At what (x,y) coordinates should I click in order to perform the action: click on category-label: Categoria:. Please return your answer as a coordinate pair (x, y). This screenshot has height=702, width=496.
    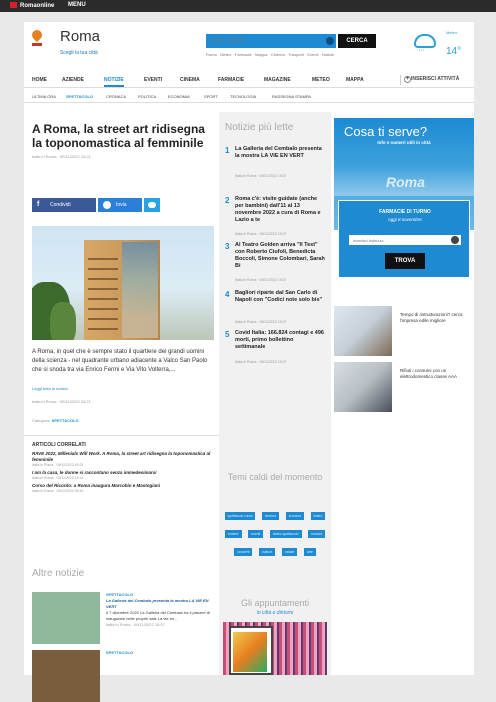
    Looking at the image, I should click on (41, 420).